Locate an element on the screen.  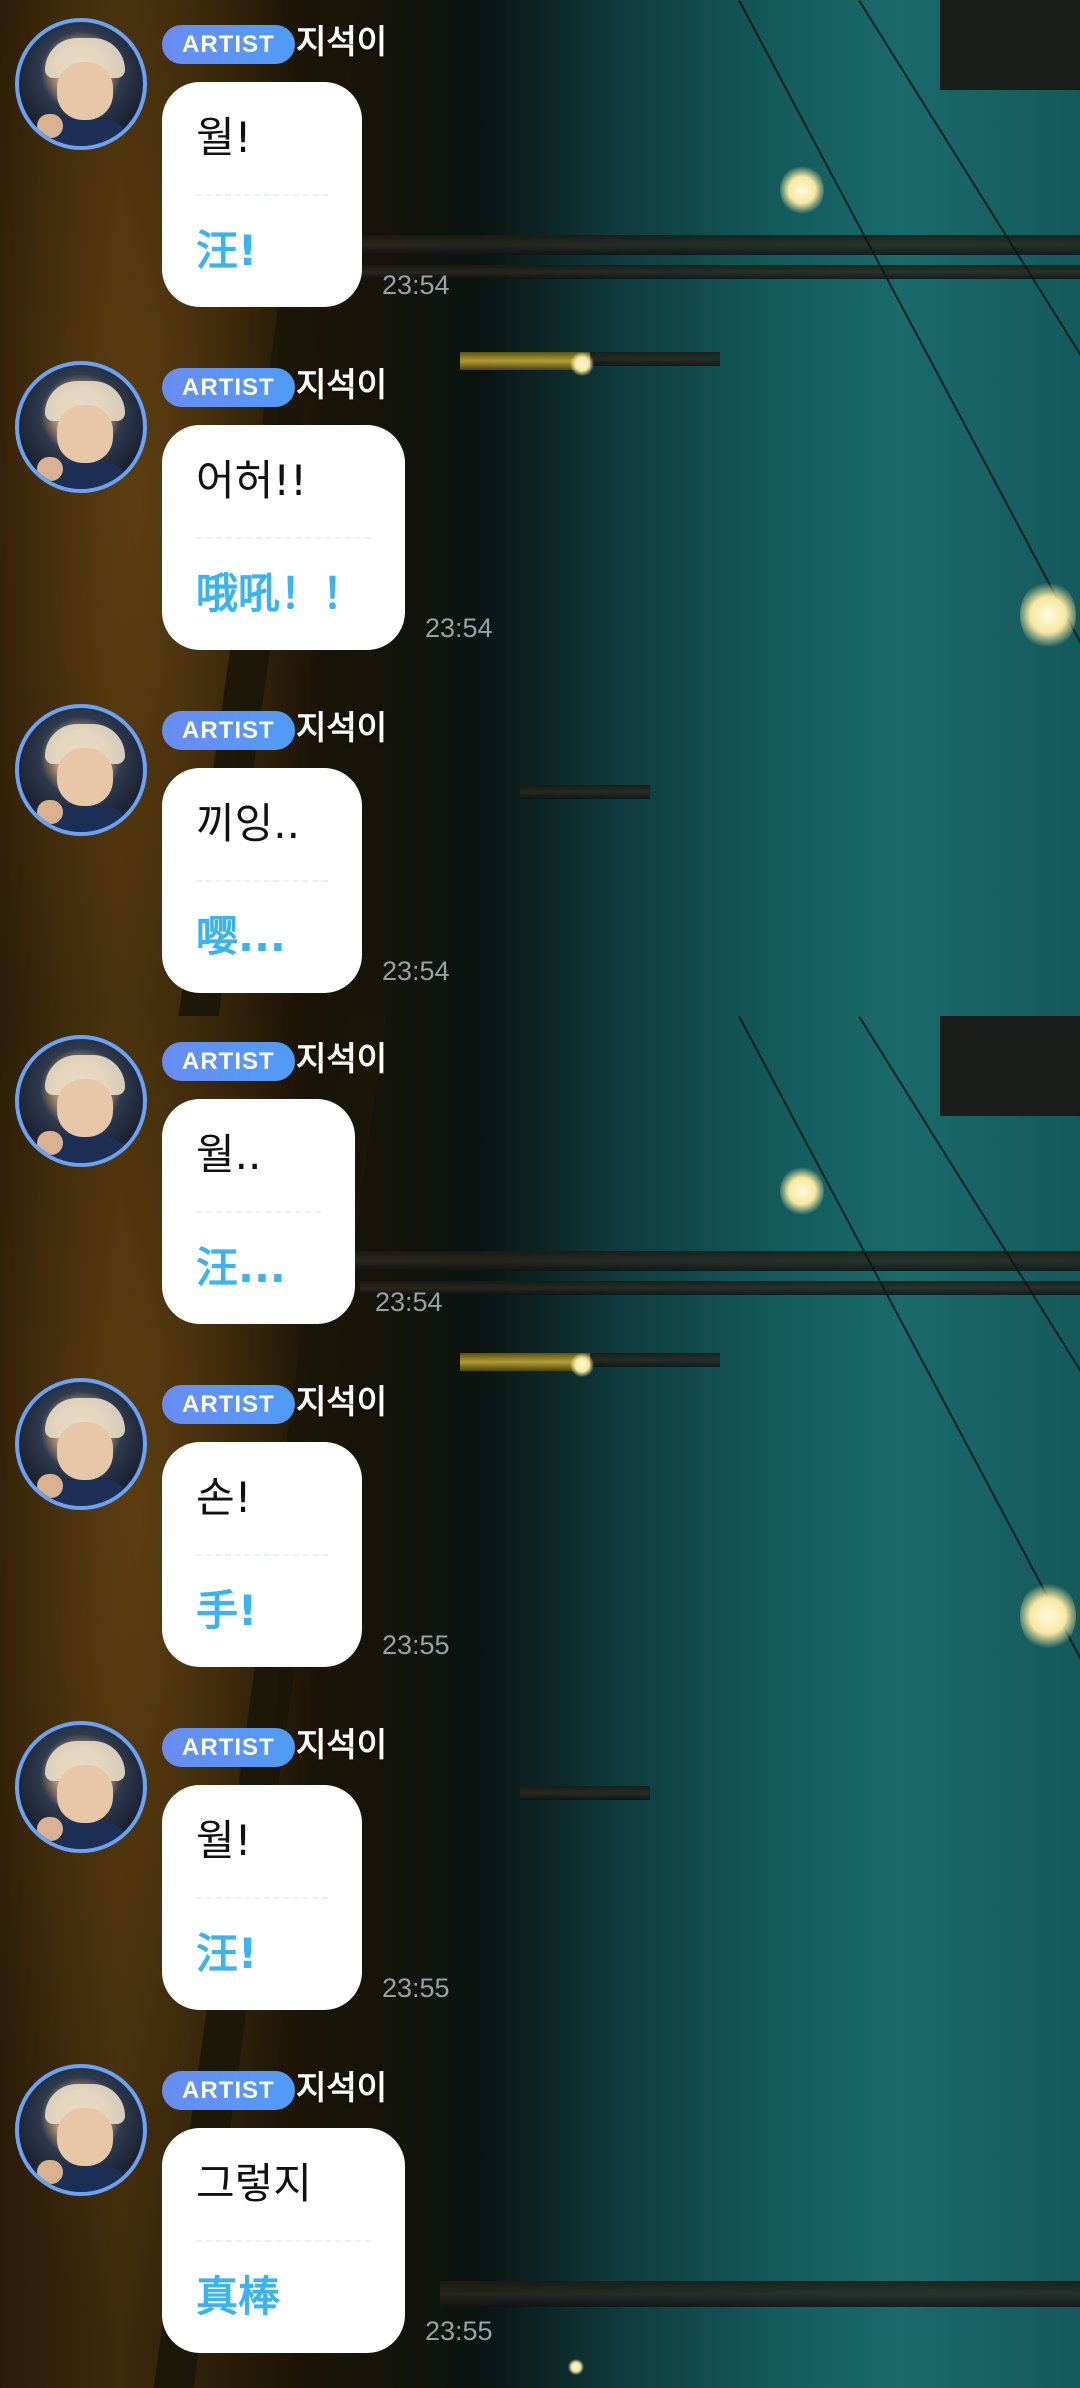
message-original-text: 어허!! is located at coordinates (283, 482).